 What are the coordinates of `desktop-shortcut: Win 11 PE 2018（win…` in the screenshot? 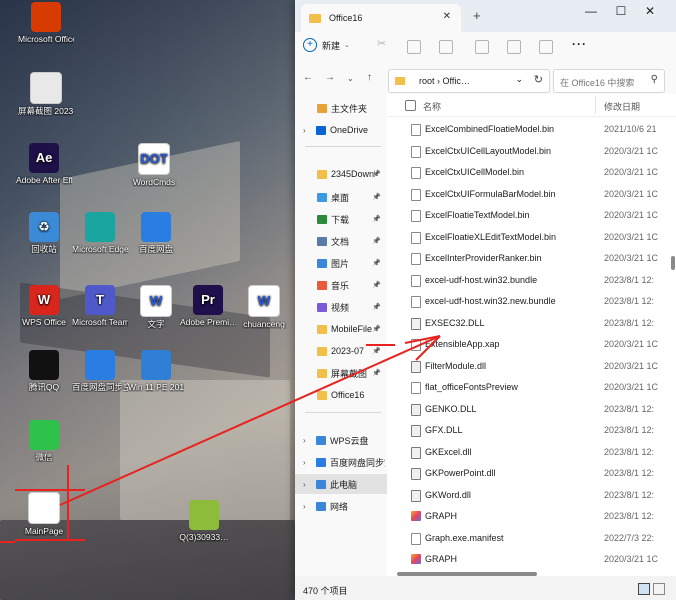 It's located at (156, 371).